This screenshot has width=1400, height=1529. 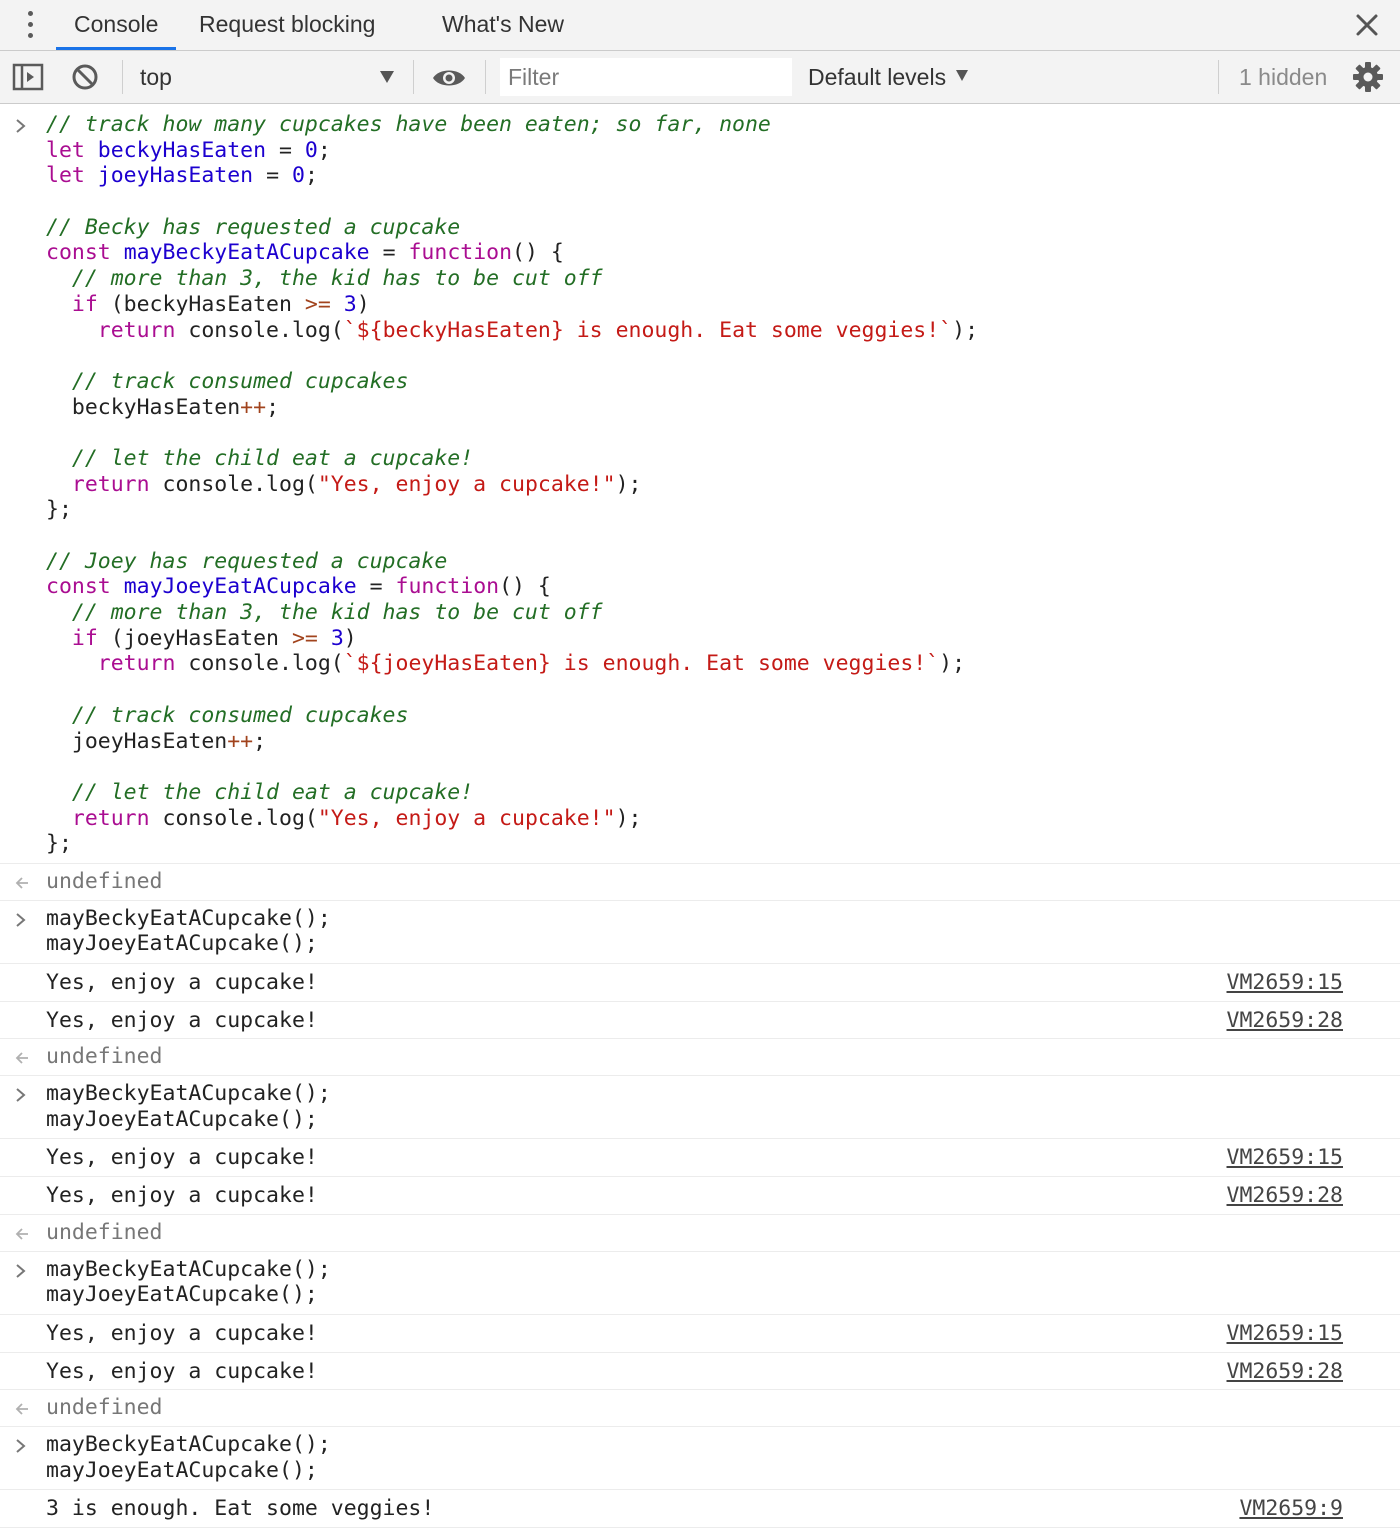 I want to click on filter-input, so click(x=646, y=77).